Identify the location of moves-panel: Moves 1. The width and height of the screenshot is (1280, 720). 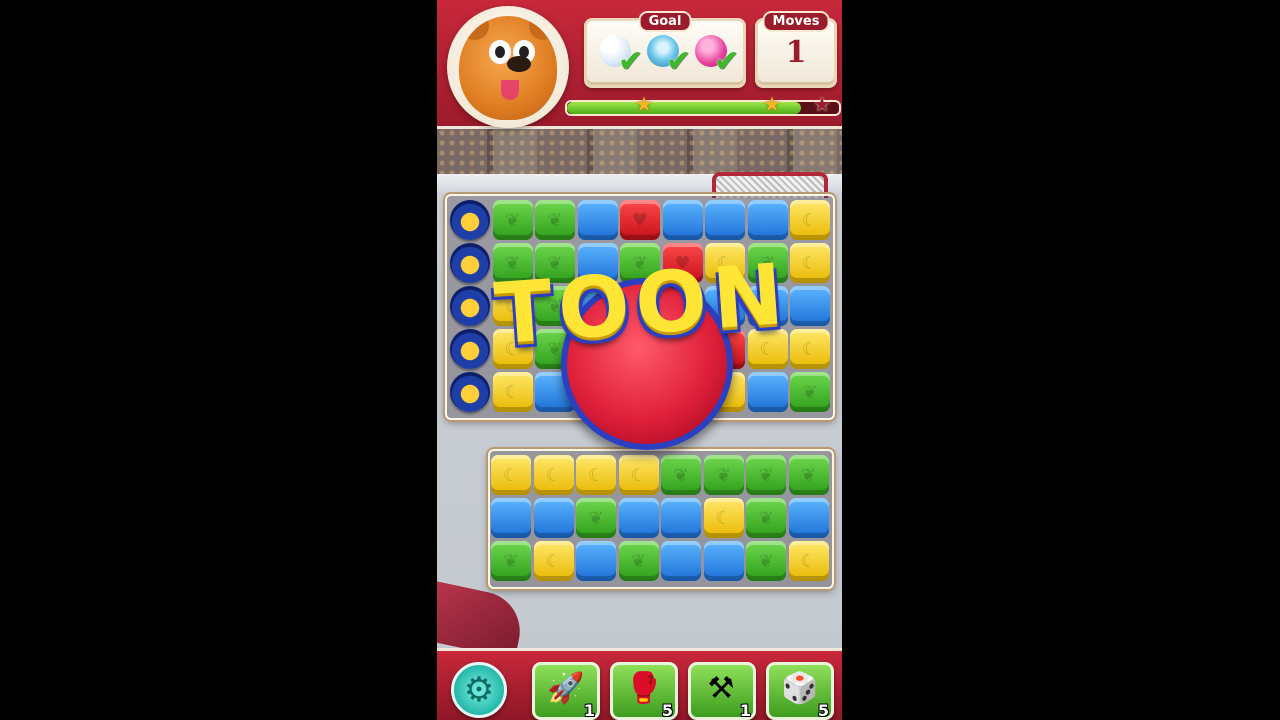
(796, 49).